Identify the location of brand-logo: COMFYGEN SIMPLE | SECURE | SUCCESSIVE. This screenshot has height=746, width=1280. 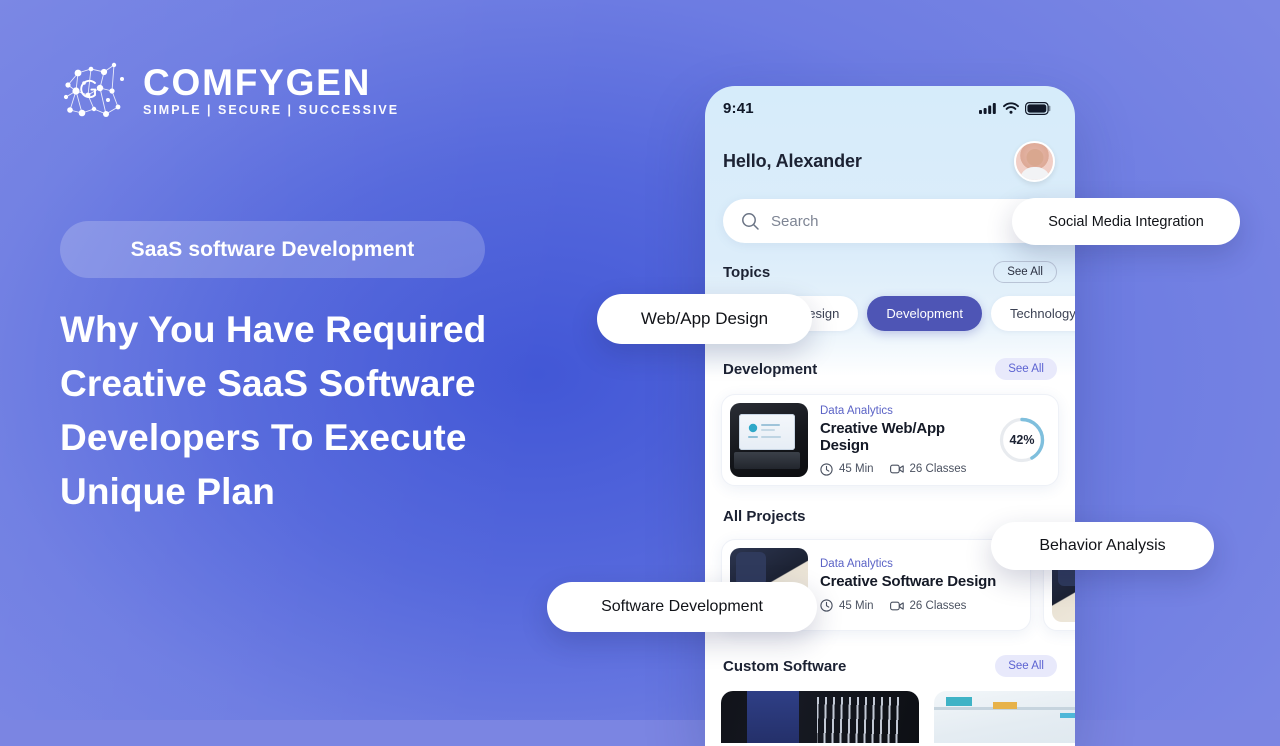
(228, 90).